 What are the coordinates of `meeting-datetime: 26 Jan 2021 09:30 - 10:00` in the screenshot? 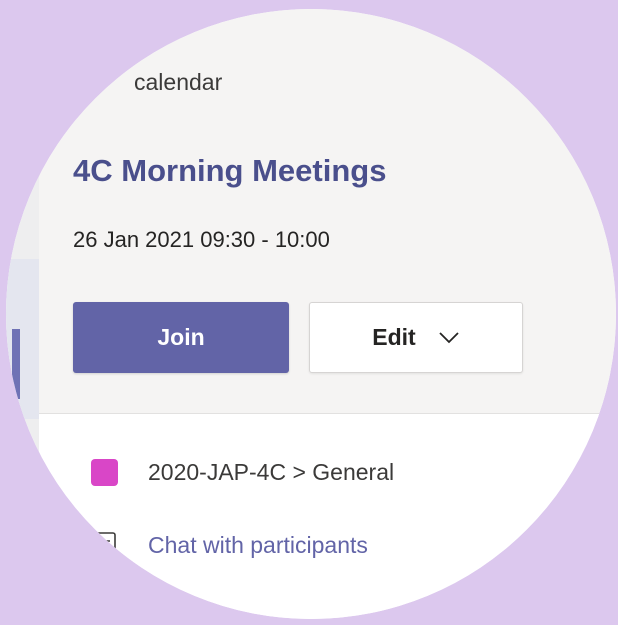 It's located at (201, 239).